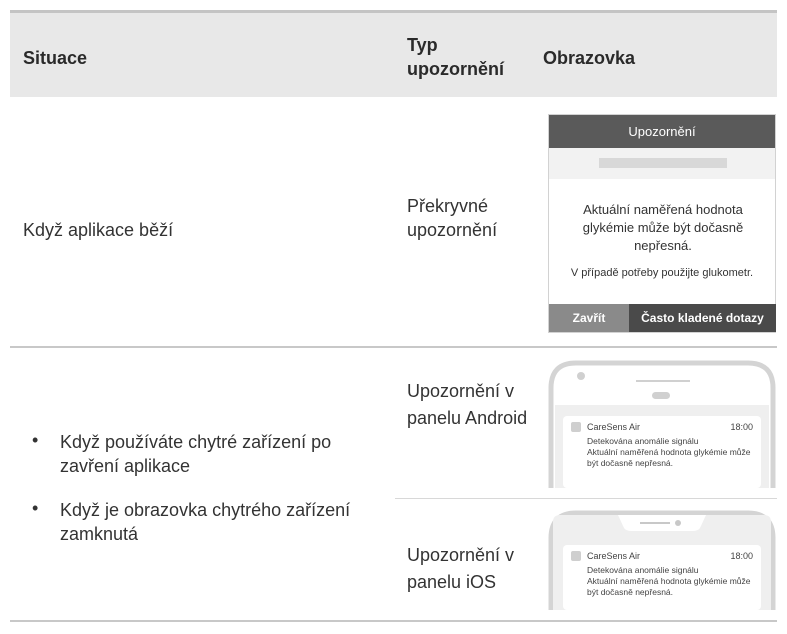  What do you see at coordinates (741, 556) in the screenshot?
I see `ios-time: 18:00` at bounding box center [741, 556].